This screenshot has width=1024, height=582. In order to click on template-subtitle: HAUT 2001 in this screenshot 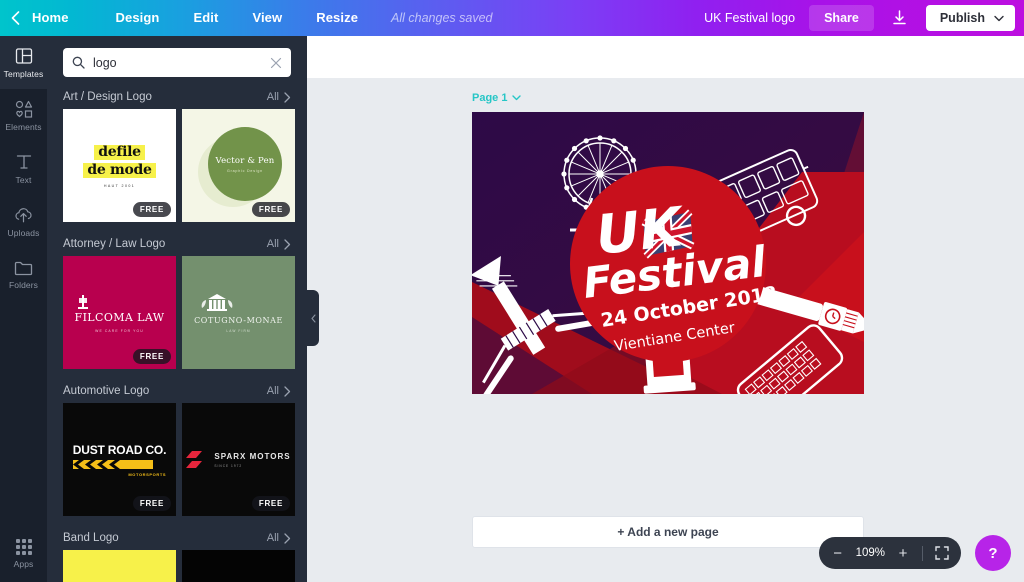, I will do `click(119, 186)`.